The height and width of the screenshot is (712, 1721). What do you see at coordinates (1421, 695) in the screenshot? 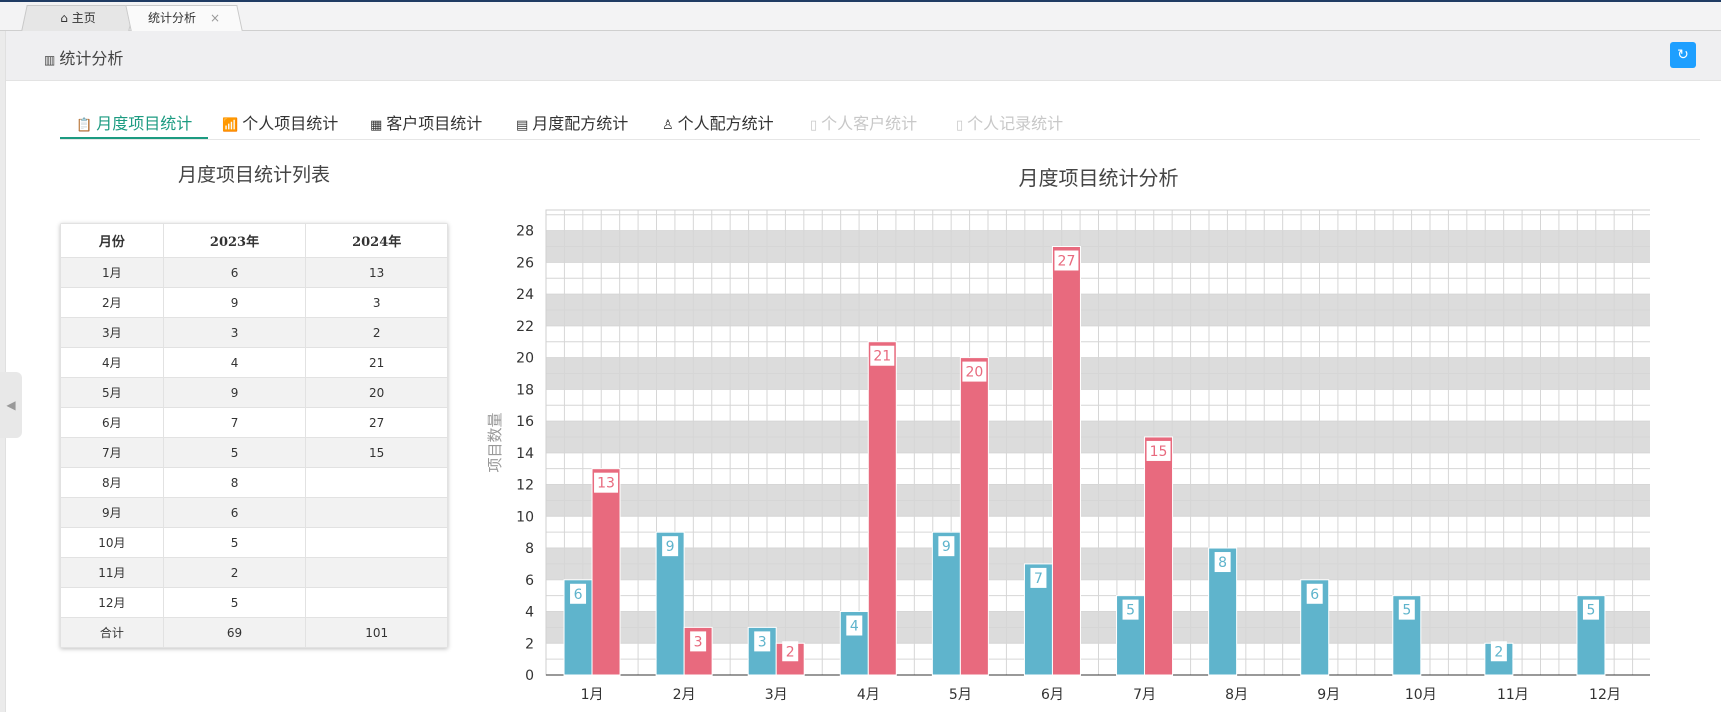
I see `x-tick-label: 10月` at bounding box center [1421, 695].